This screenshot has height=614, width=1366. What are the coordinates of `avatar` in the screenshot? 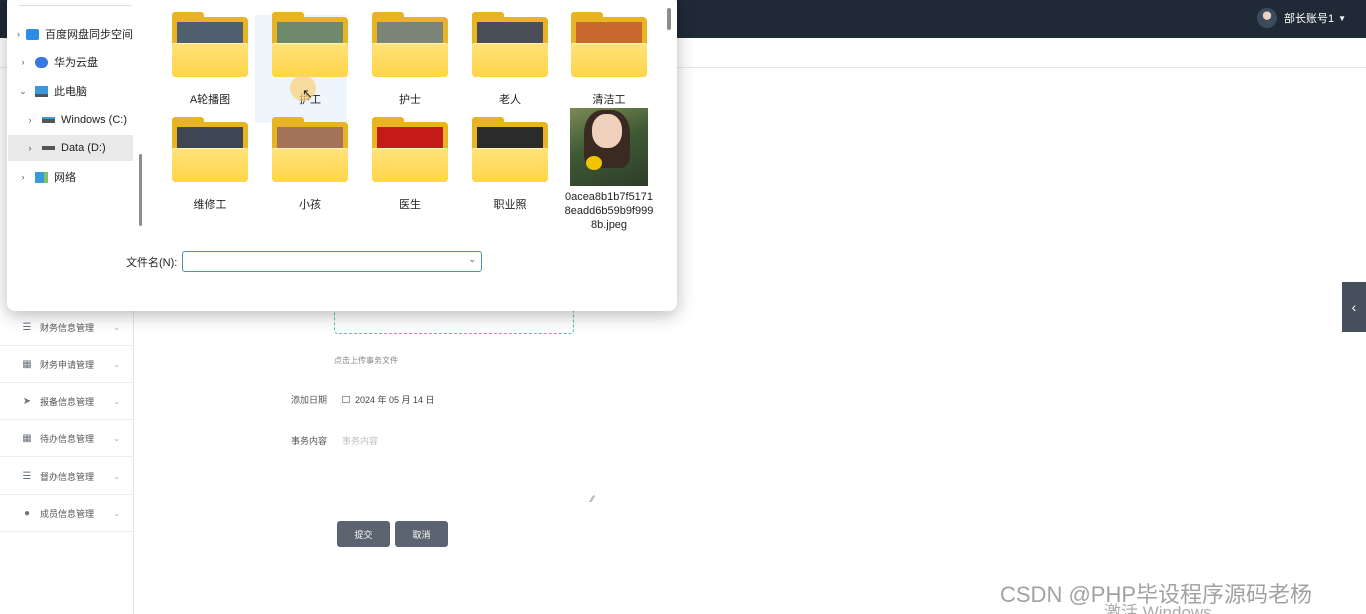 It's located at (1266, 18).